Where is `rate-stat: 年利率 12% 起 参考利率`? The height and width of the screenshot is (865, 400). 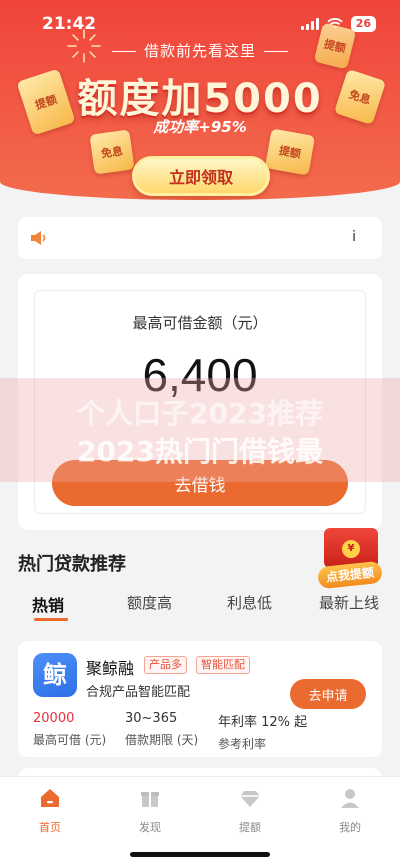
rate-stat: 年利率 12% 起 参考利率 is located at coordinates (262, 731).